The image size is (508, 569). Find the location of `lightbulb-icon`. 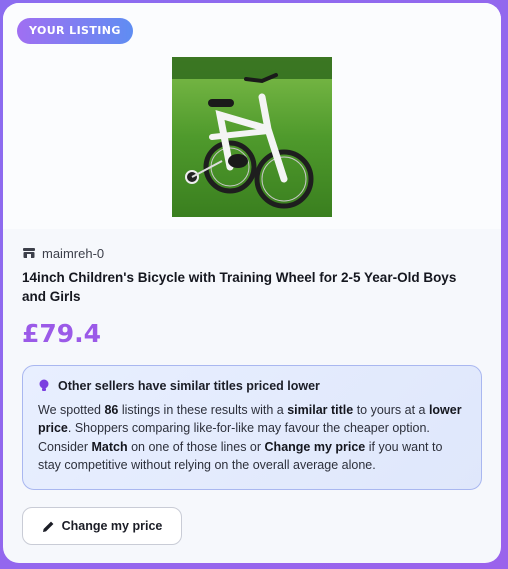

lightbulb-icon is located at coordinates (44, 385).